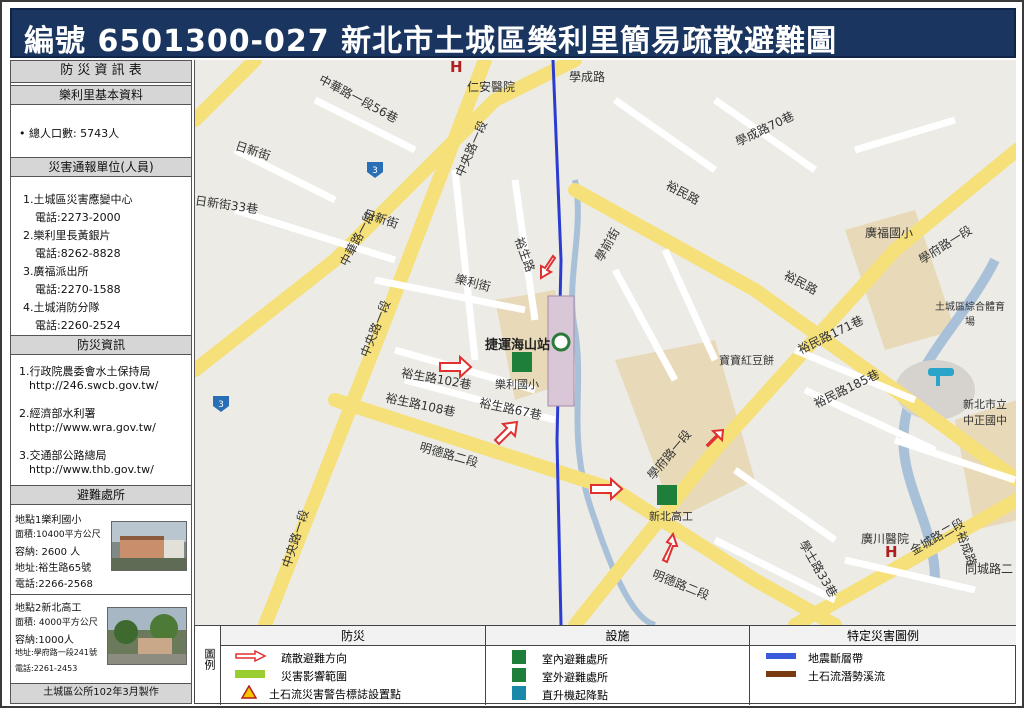 The image size is (1024, 708). Describe the element at coordinates (78, 217) in the screenshot. I see `notify-phone: 電話:2273-2000` at that location.